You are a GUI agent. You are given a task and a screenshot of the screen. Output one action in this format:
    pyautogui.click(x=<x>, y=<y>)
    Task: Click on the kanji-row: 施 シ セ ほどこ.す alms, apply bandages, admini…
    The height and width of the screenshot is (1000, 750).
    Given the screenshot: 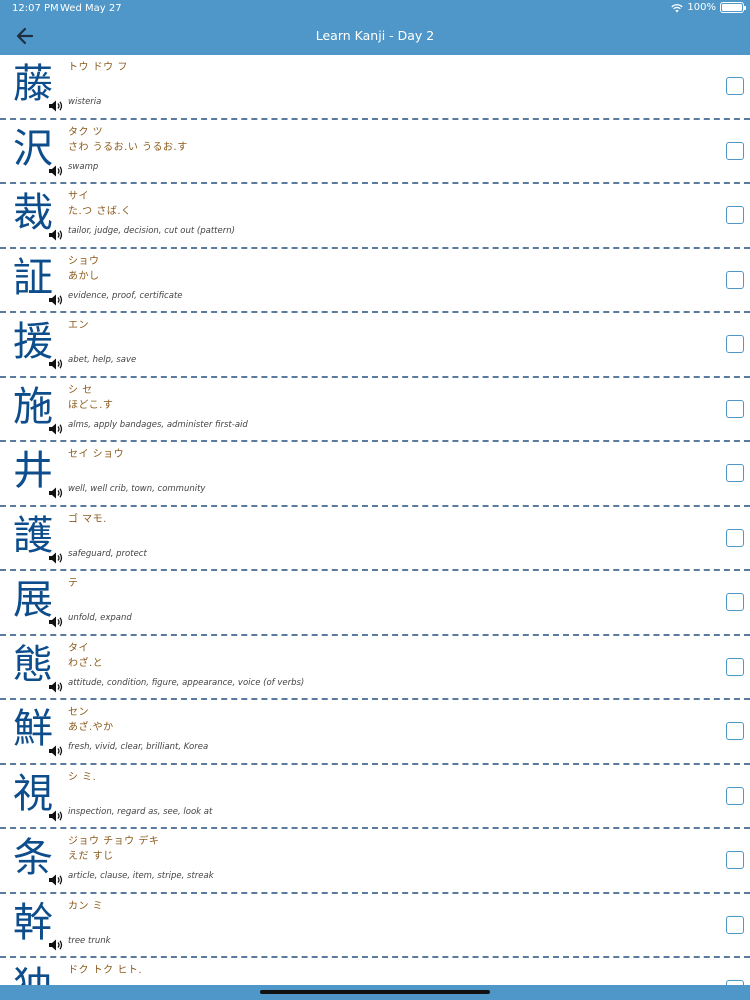 What is the action you would take?
    pyautogui.click(x=375, y=410)
    